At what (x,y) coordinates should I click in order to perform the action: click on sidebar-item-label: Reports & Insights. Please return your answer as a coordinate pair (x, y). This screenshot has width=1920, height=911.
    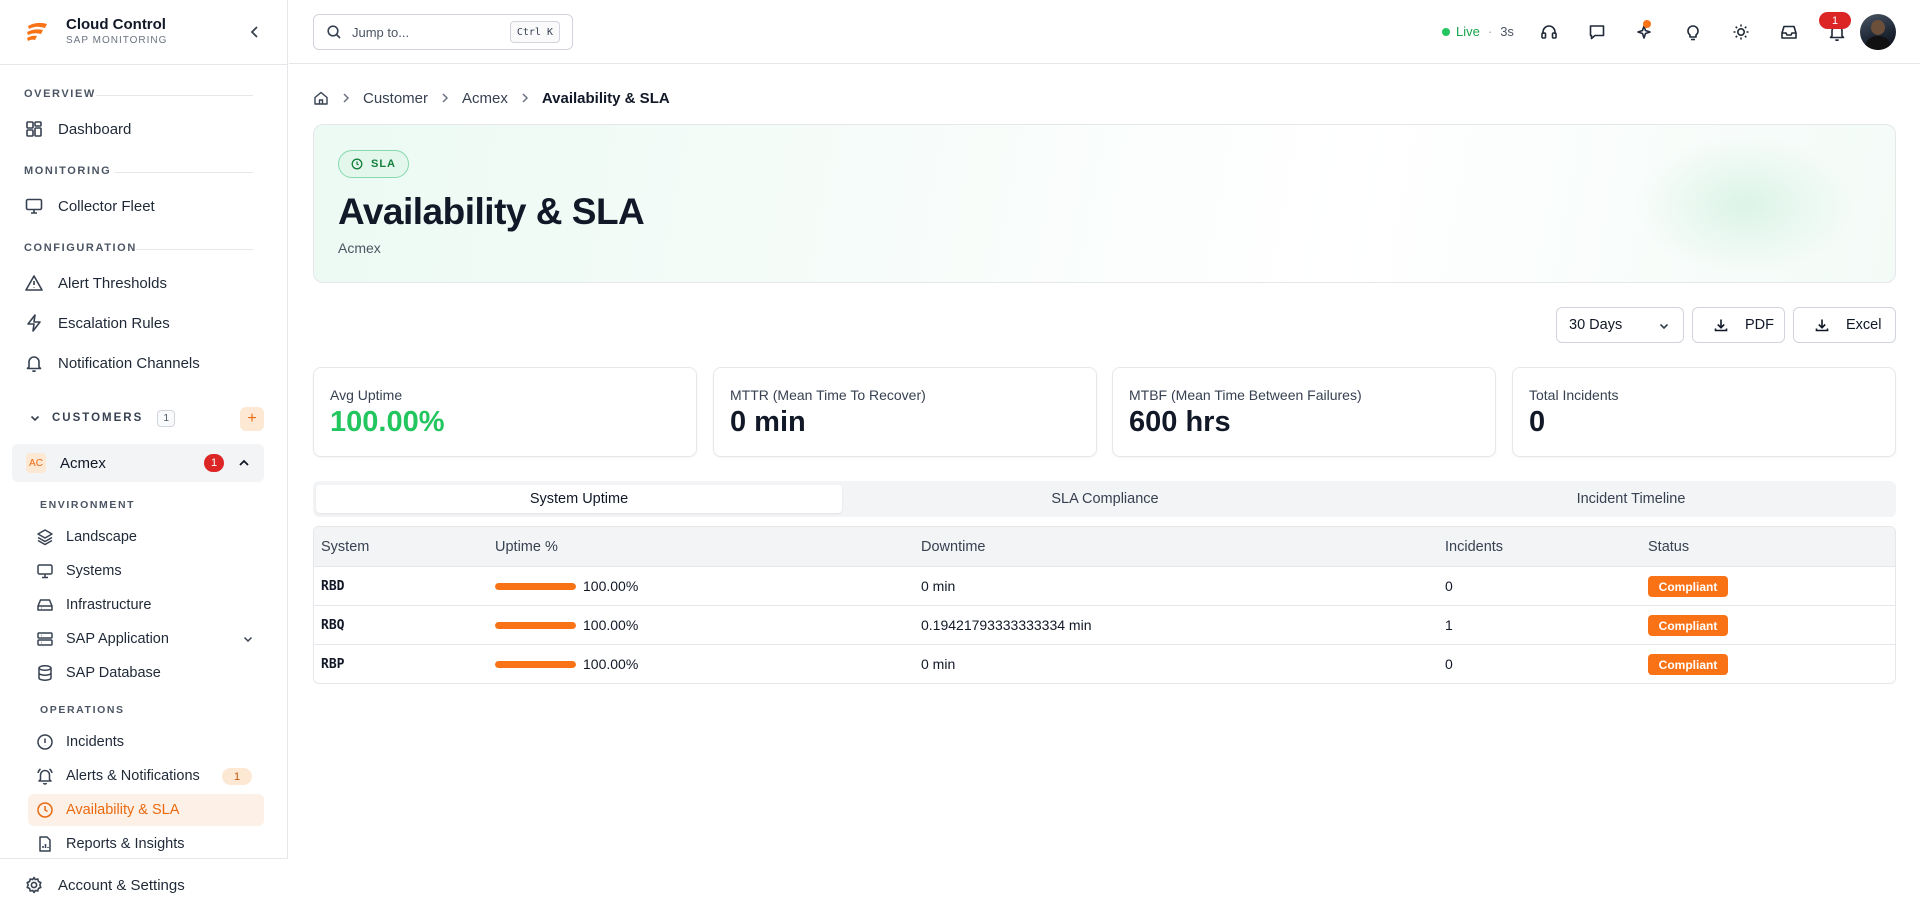
    Looking at the image, I should click on (125, 844).